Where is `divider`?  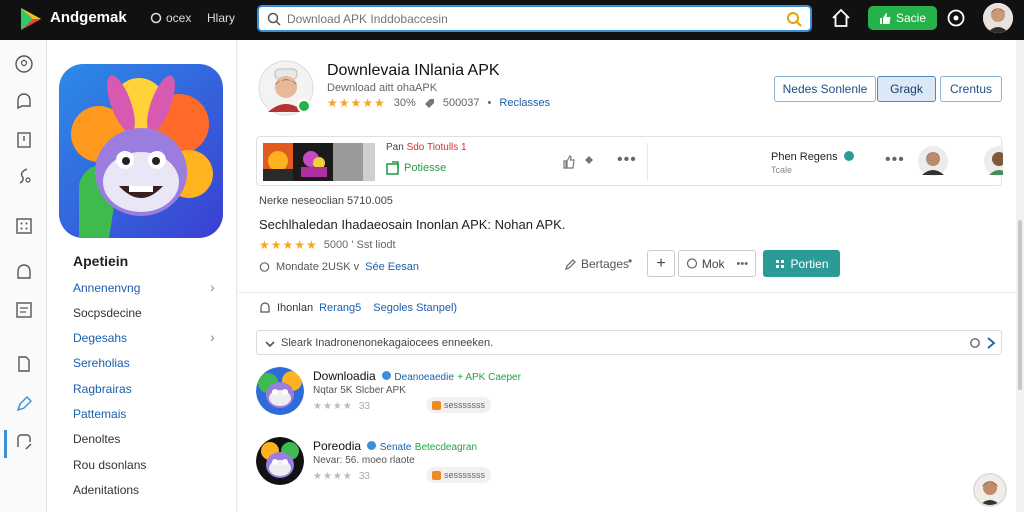
divider is located at coordinates (647, 162).